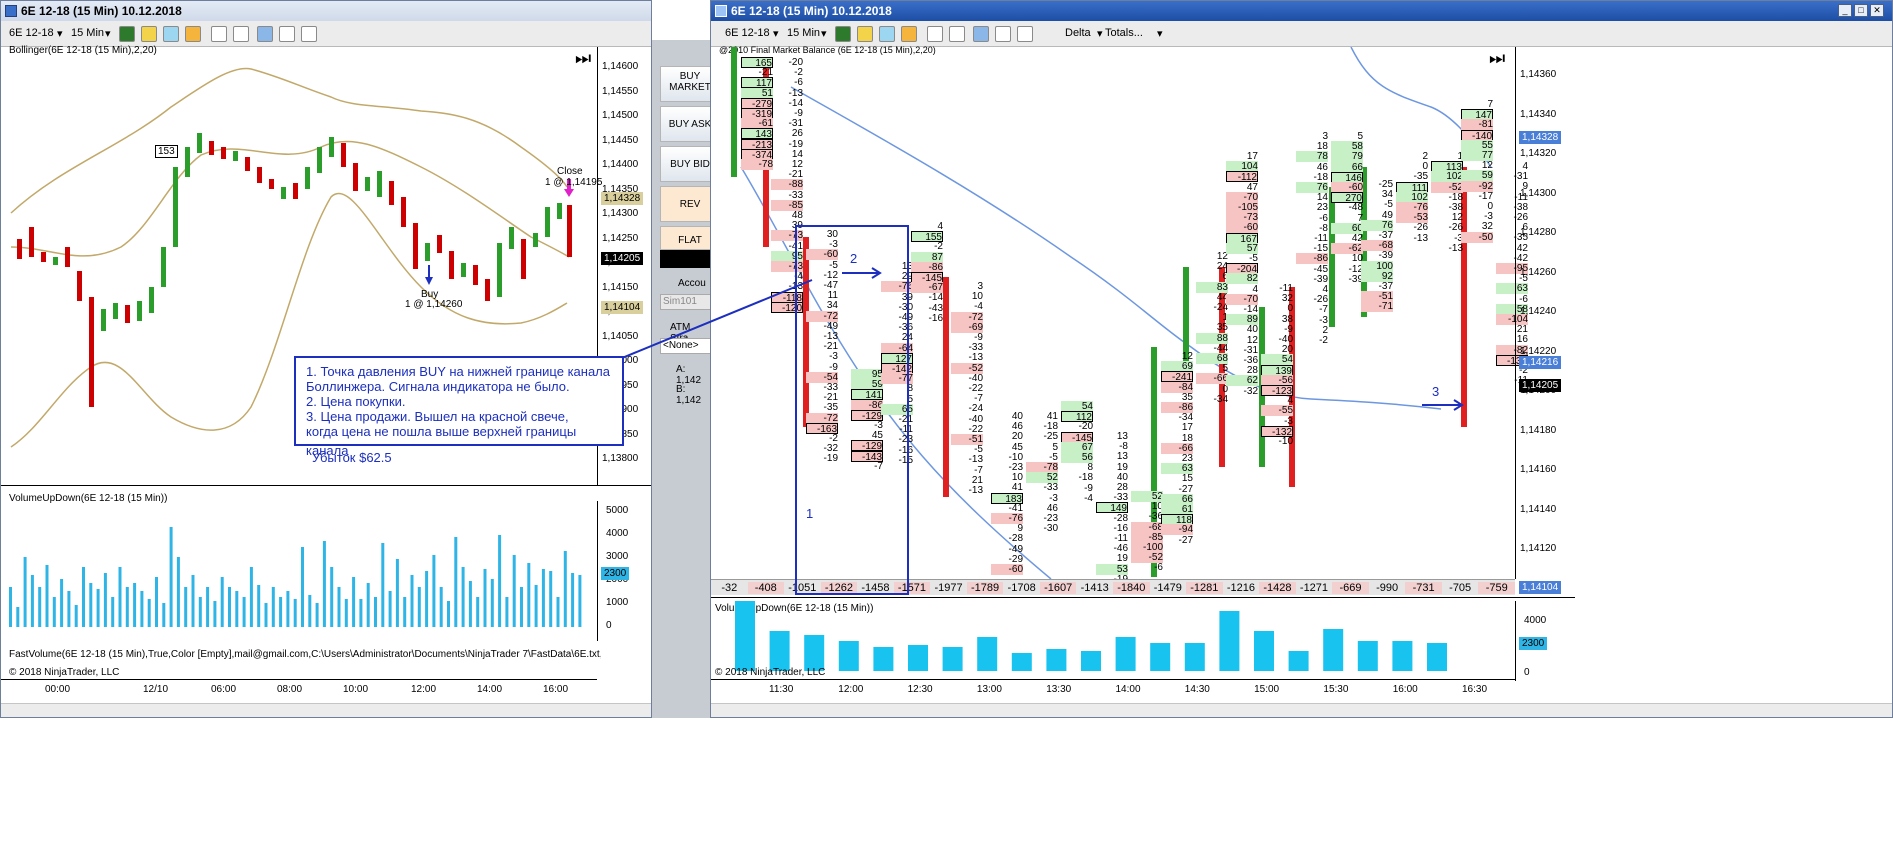 This screenshot has height=868, width=1893. What do you see at coordinates (1436, 391) in the screenshot?
I see `annotation-3: 3` at bounding box center [1436, 391].